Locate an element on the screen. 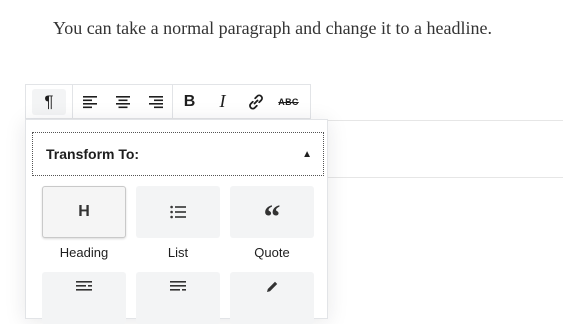  preformatted-tile is located at coordinates (84, 298).